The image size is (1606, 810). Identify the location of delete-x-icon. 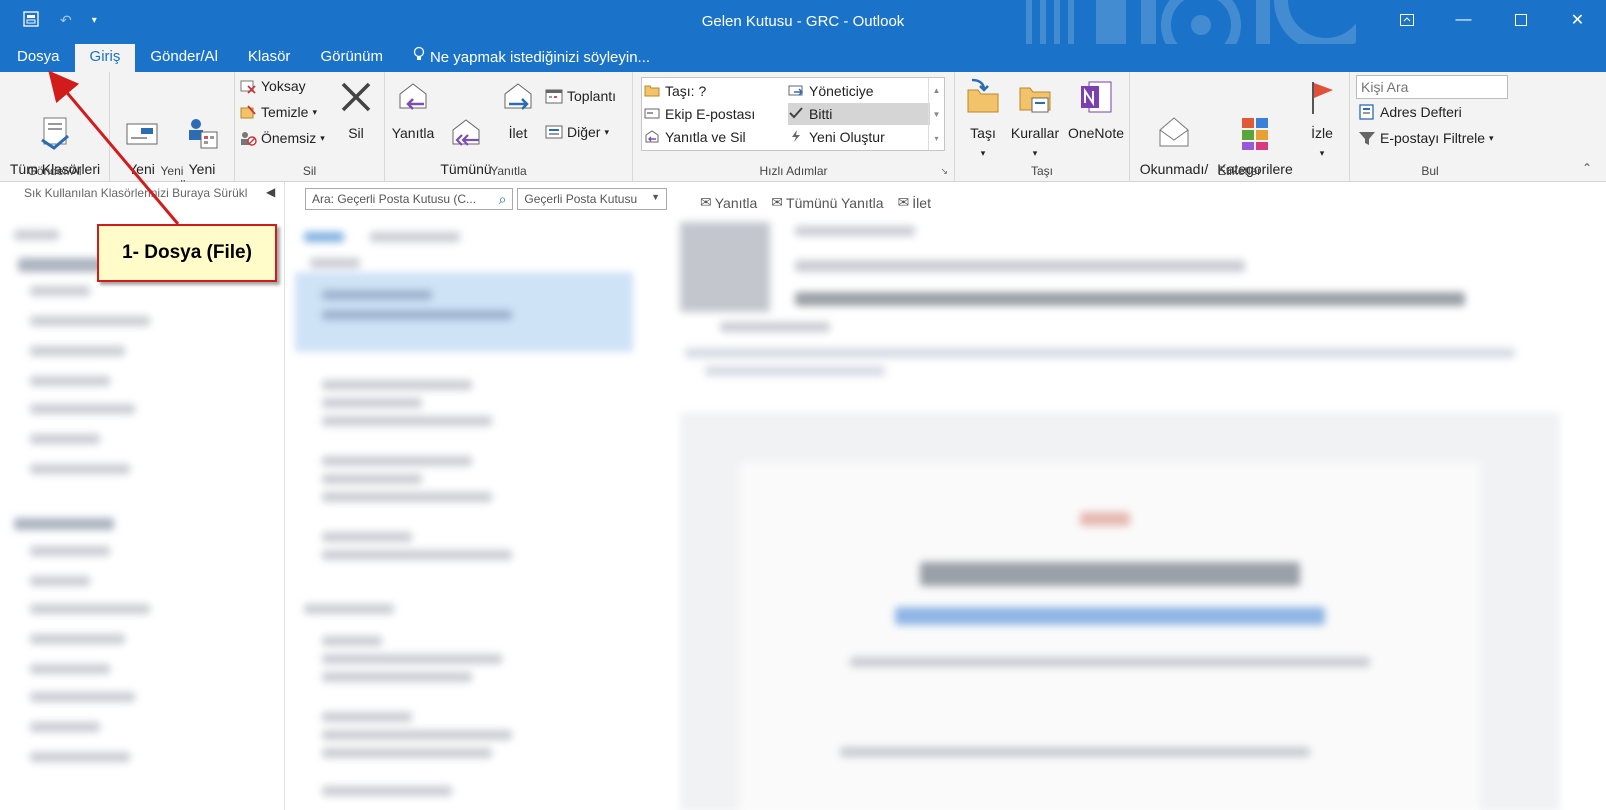
(356, 97).